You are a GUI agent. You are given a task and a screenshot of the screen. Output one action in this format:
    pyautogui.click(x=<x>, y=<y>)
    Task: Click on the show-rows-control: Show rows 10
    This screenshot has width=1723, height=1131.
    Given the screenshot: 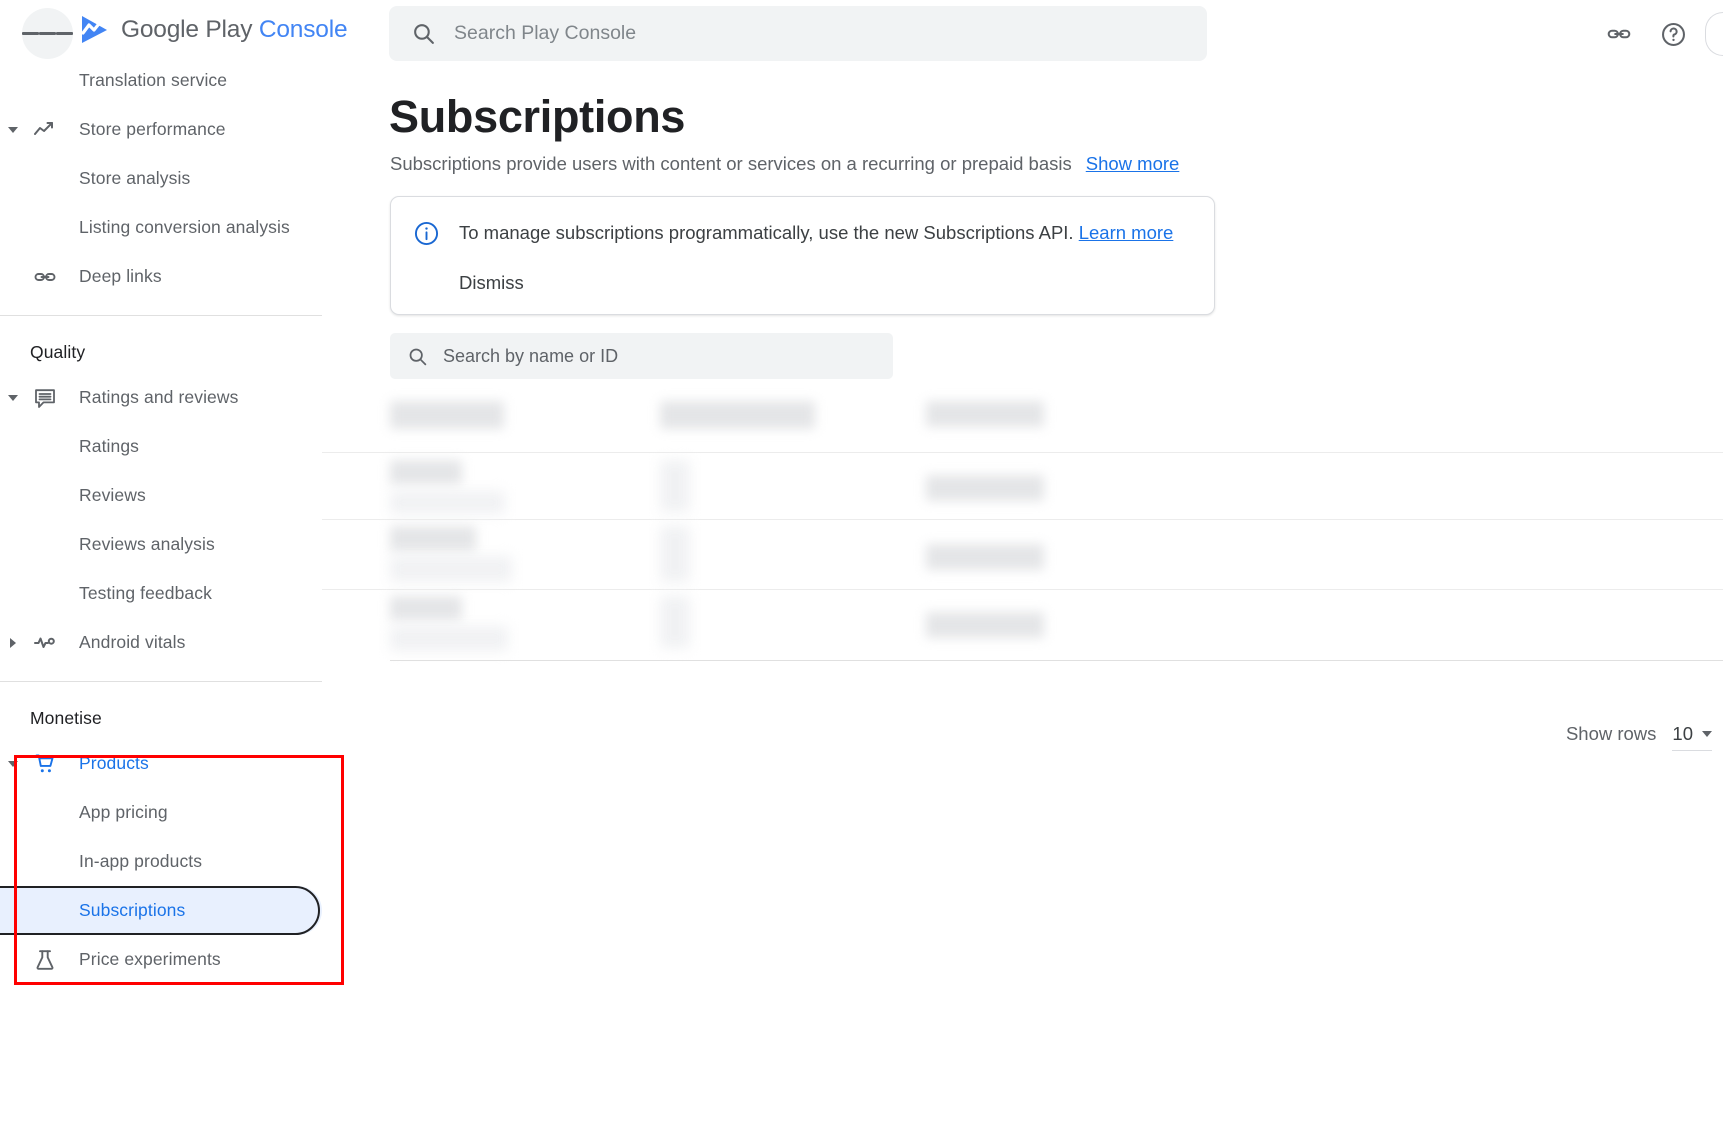 What is the action you would take?
    pyautogui.click(x=1639, y=737)
    